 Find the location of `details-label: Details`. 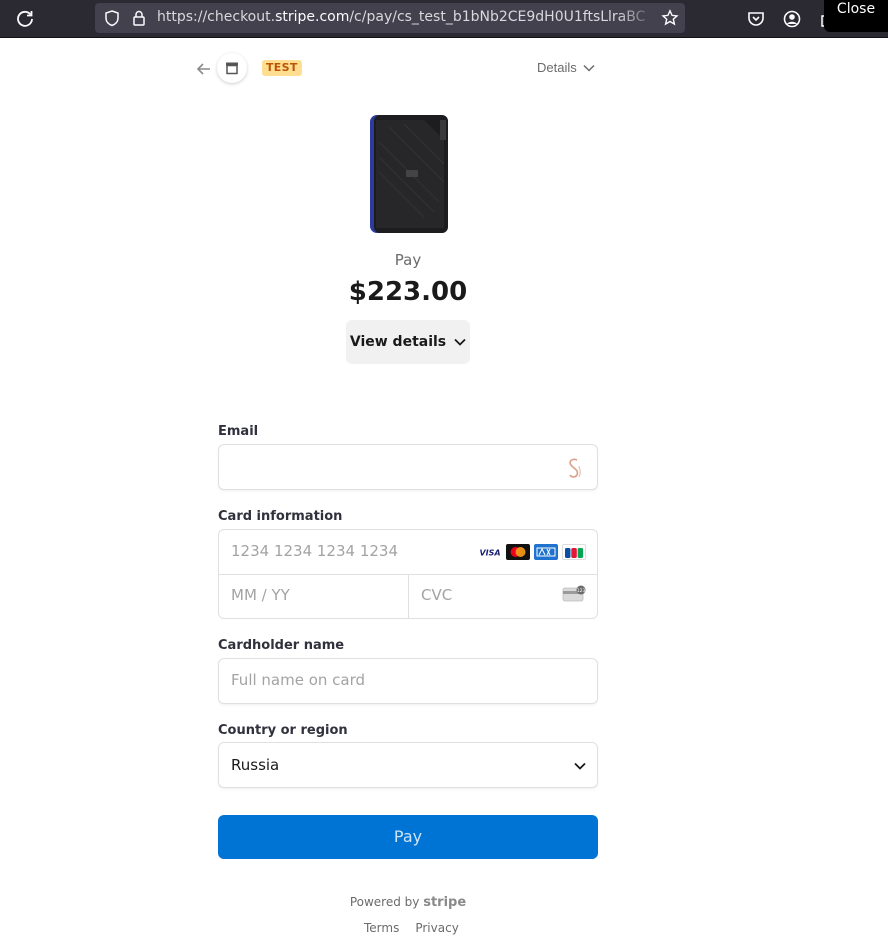

details-label: Details is located at coordinates (557, 67).